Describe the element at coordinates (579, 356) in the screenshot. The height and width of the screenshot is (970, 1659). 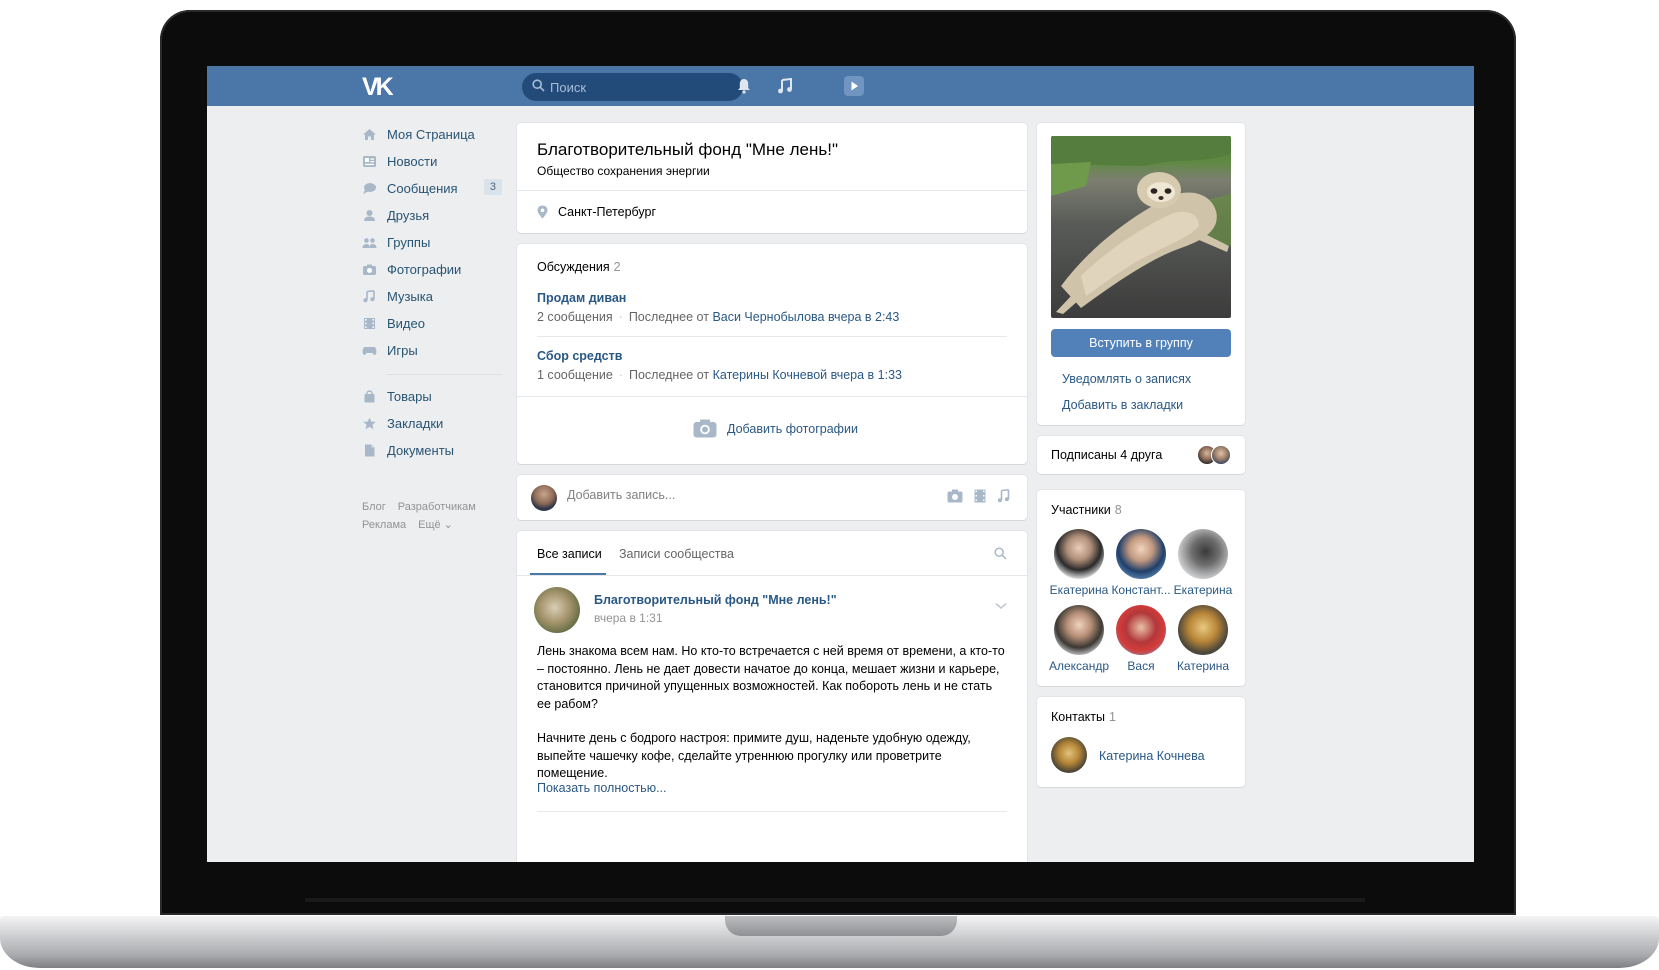
I see `topic-title: Сбор средств` at that location.